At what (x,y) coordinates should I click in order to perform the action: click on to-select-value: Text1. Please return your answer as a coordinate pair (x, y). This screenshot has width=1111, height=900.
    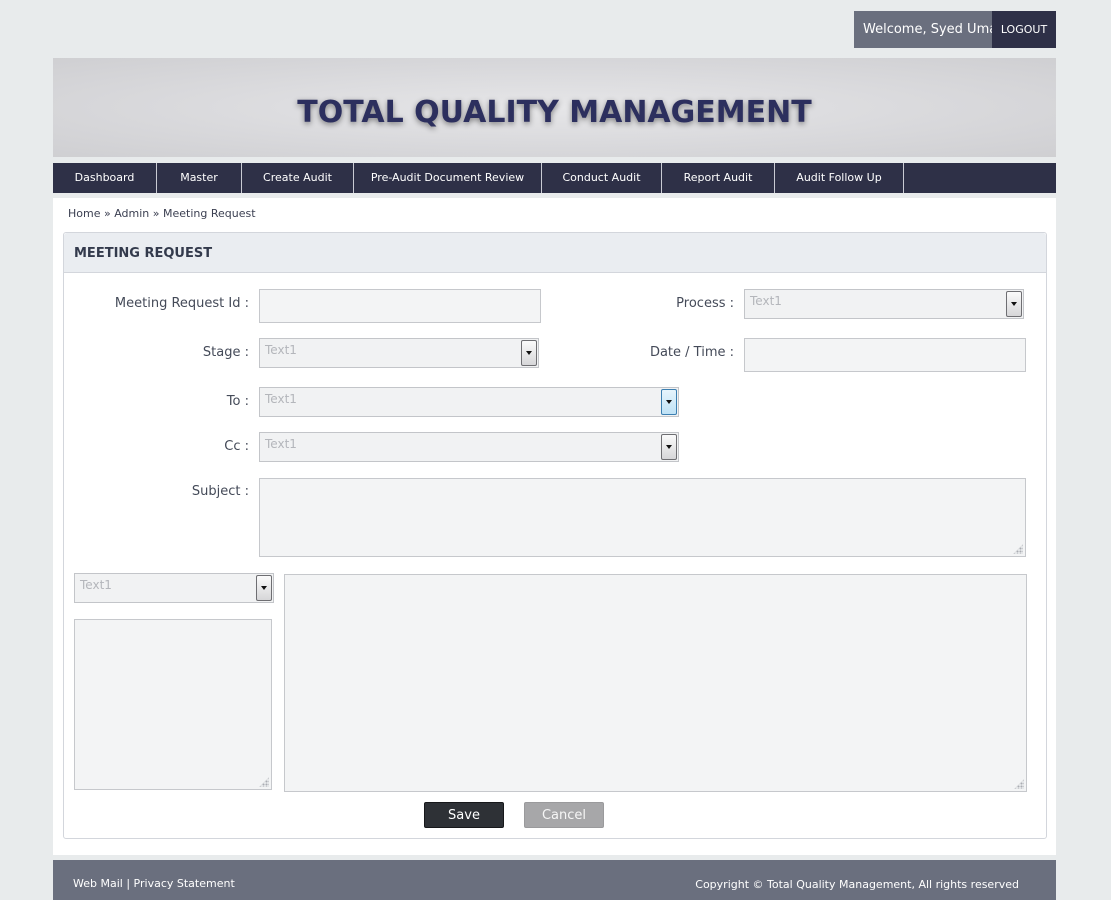
    Looking at the image, I should click on (281, 399).